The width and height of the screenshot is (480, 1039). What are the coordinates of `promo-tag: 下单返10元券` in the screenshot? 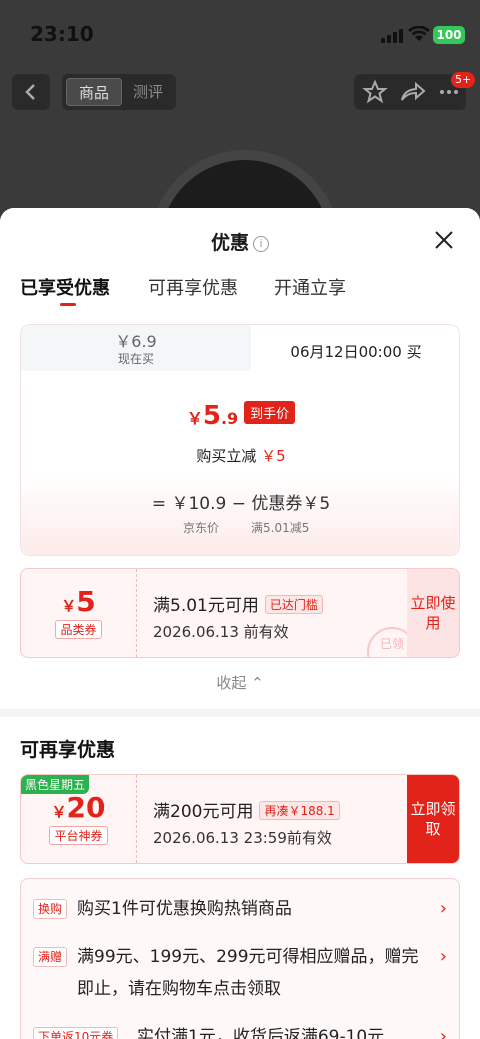 It's located at (76, 1033).